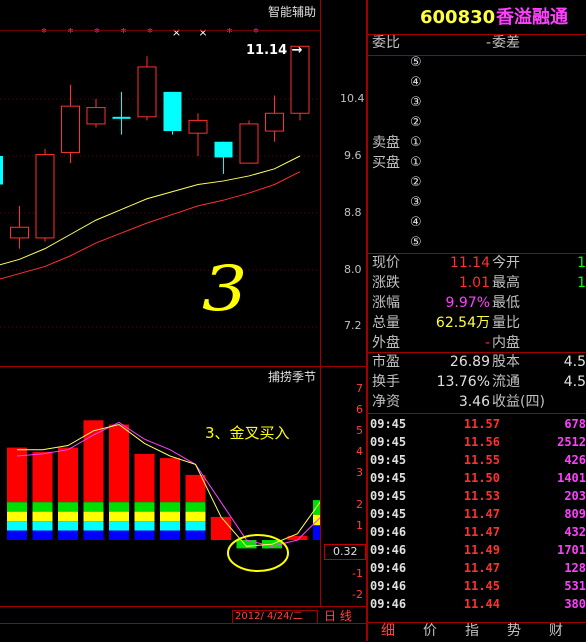 This screenshot has height=642, width=586. What do you see at coordinates (353, 212) in the screenshot?
I see `price-axis-label: 8.8` at bounding box center [353, 212].